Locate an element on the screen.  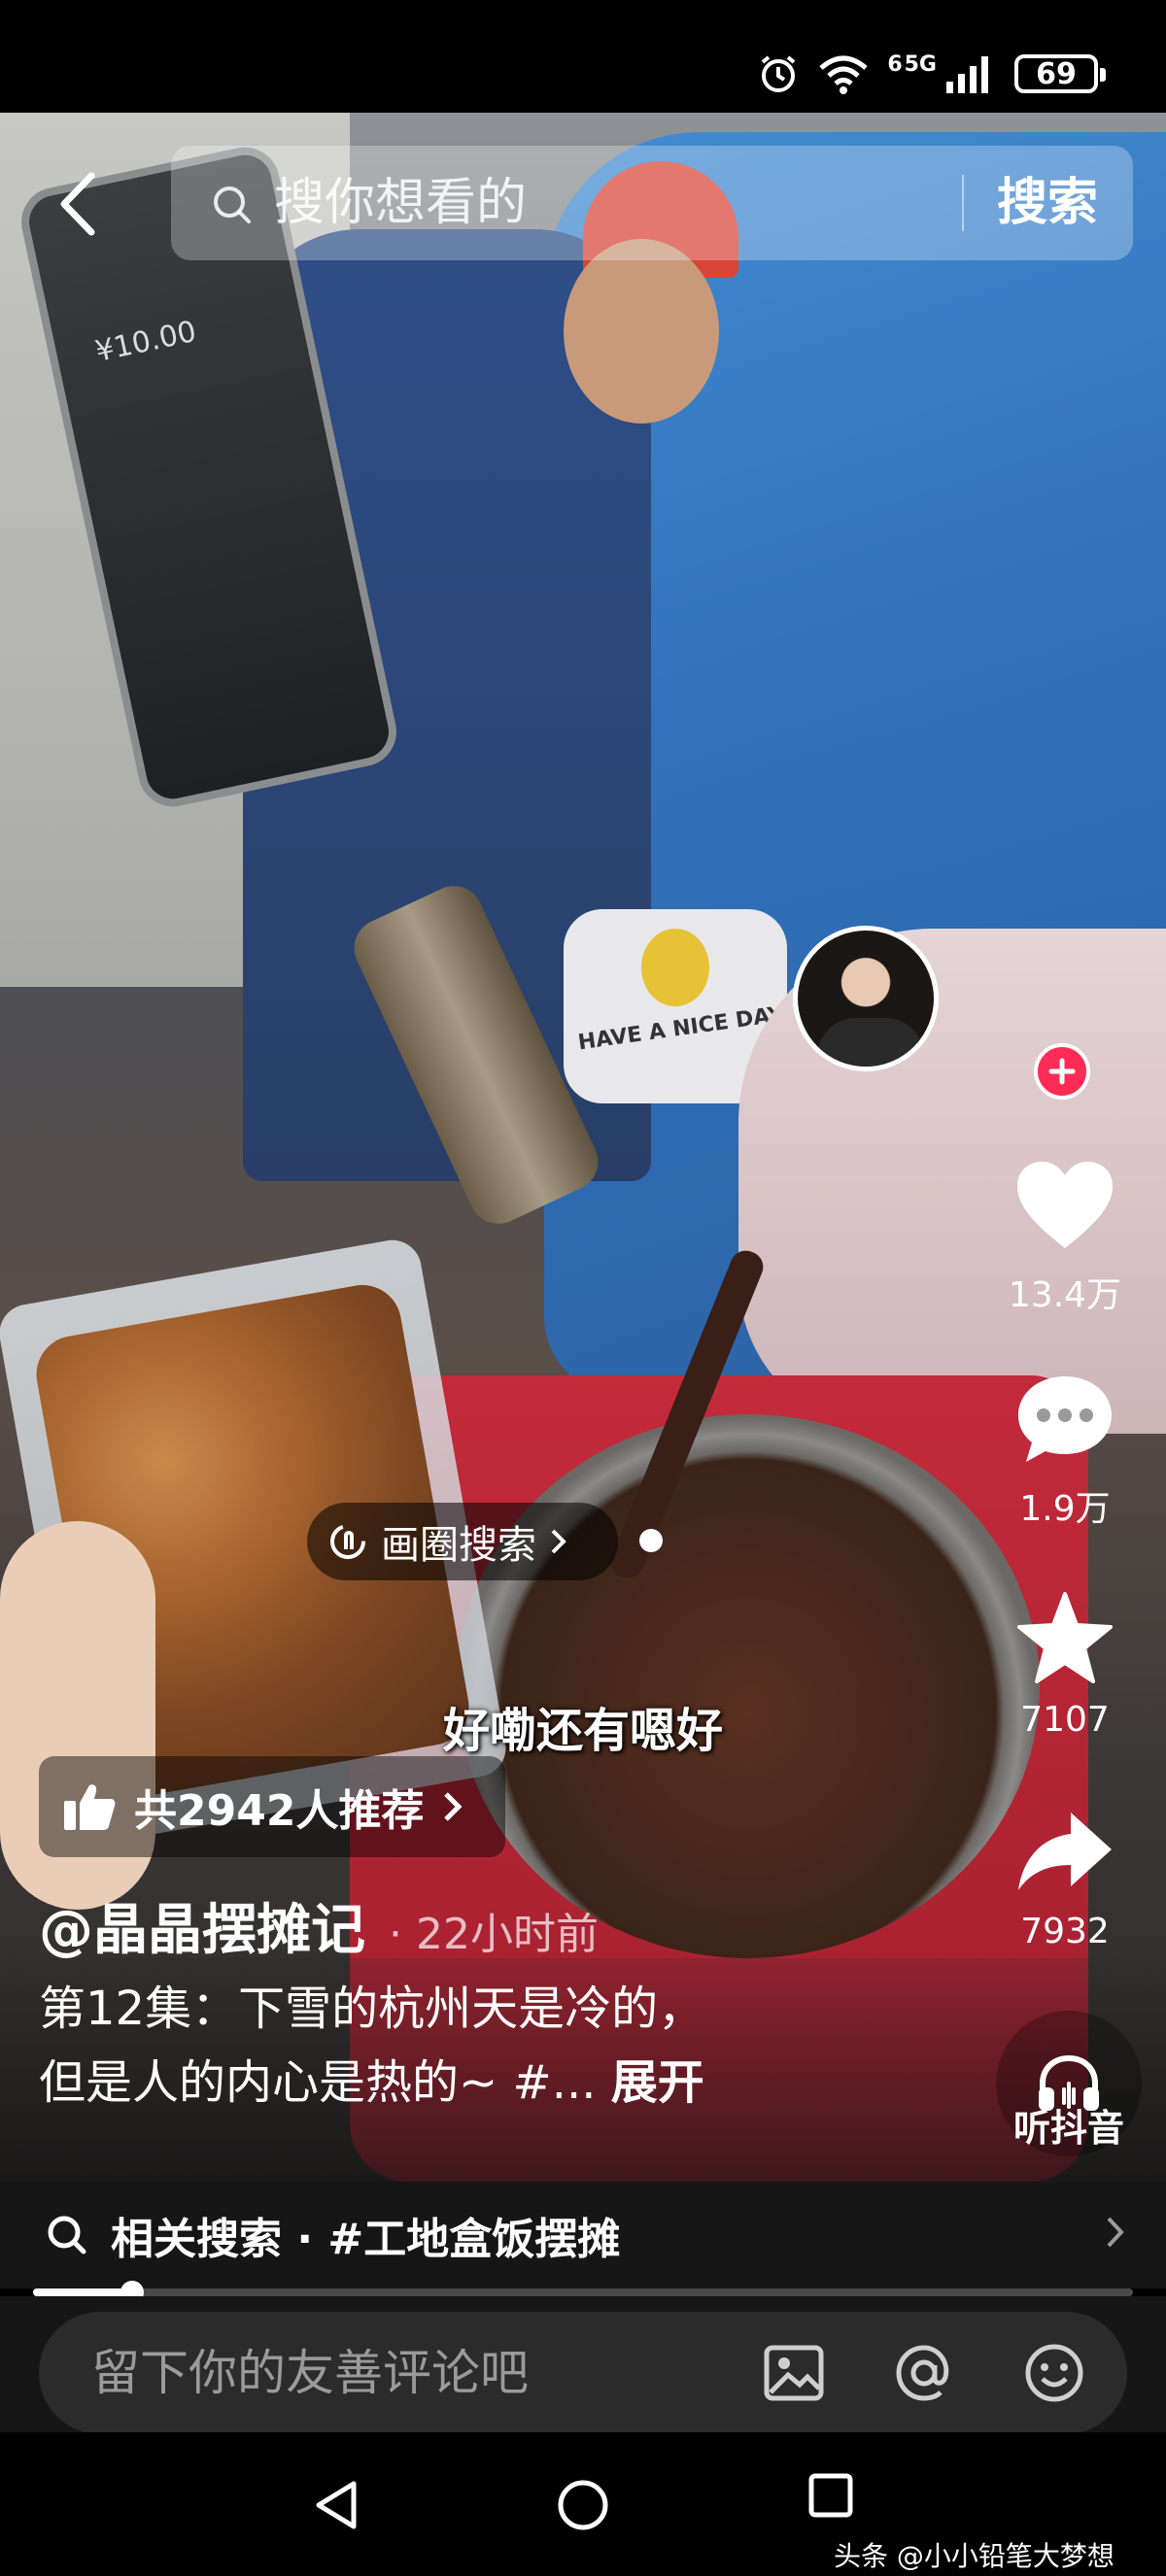
comment-button: 1.9万 is located at coordinates (1064, 1448).